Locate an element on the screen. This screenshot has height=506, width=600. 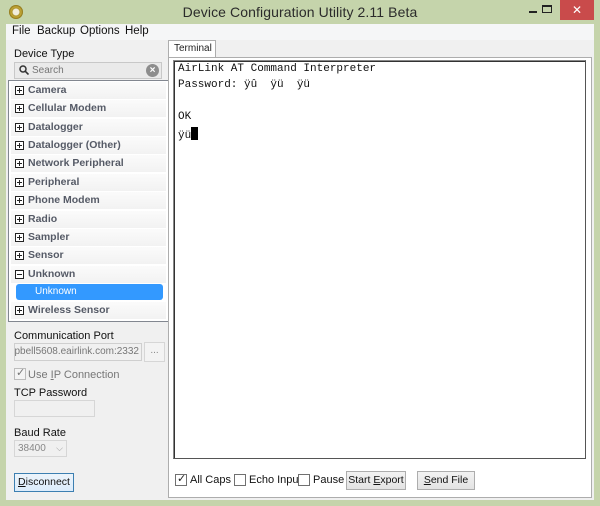
pause-label: Pause is located at coordinates (329, 480).